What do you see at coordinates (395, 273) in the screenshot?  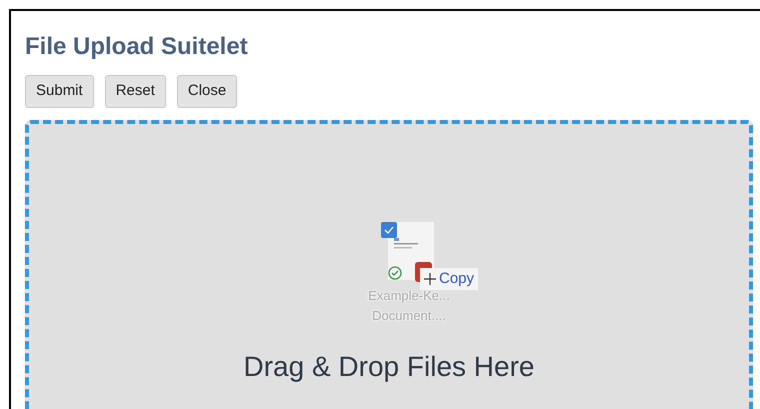 I see `check-circle-icon` at bounding box center [395, 273].